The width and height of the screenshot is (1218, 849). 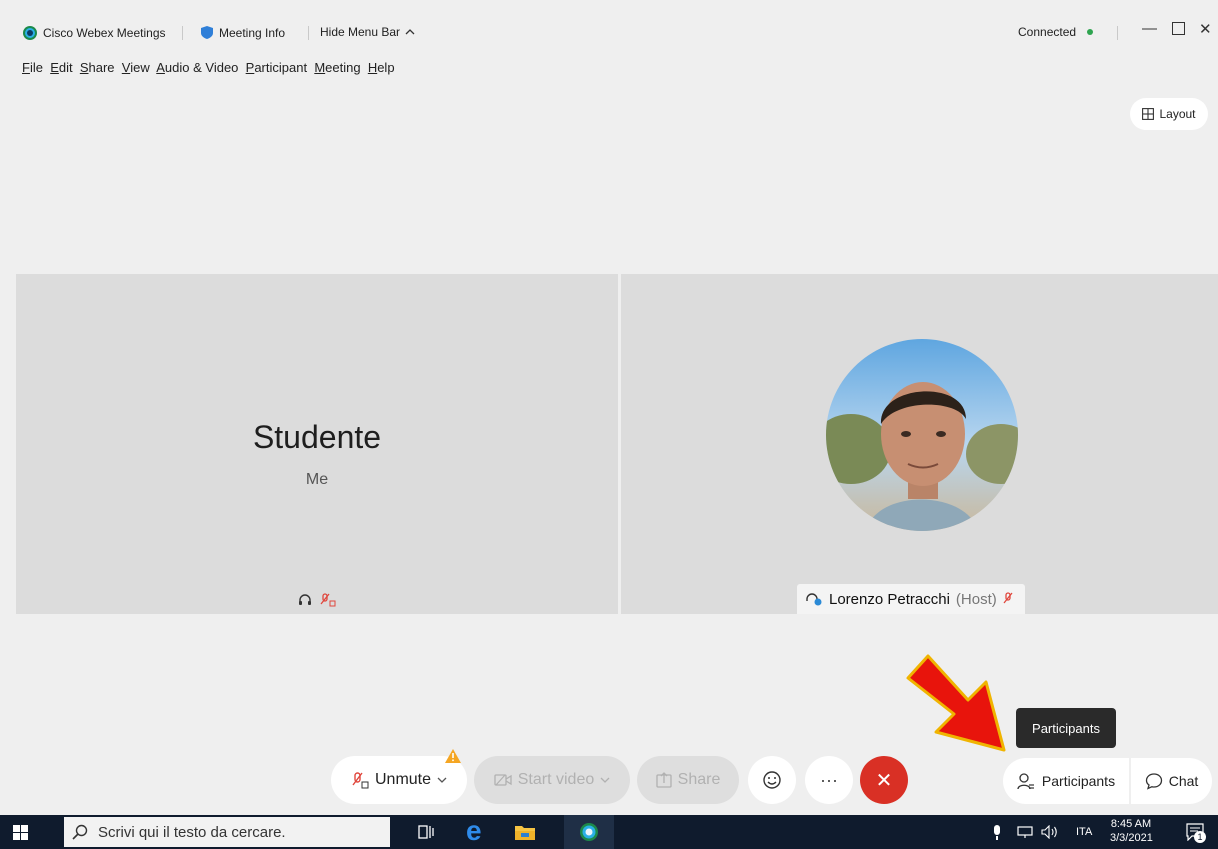 What do you see at coordinates (32, 67) in the screenshot?
I see `menu-file: File` at bounding box center [32, 67].